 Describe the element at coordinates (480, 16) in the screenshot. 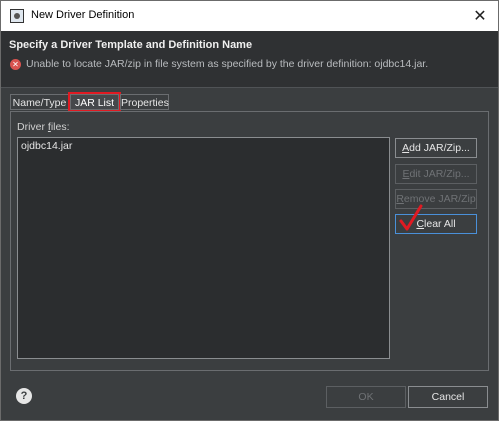

I see `close-icon: ✕` at that location.